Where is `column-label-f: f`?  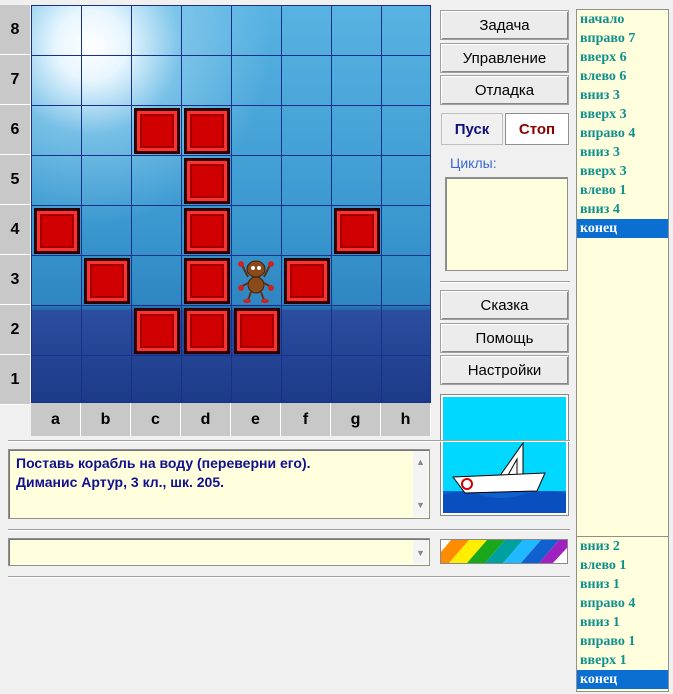 column-label-f: f is located at coordinates (306, 419).